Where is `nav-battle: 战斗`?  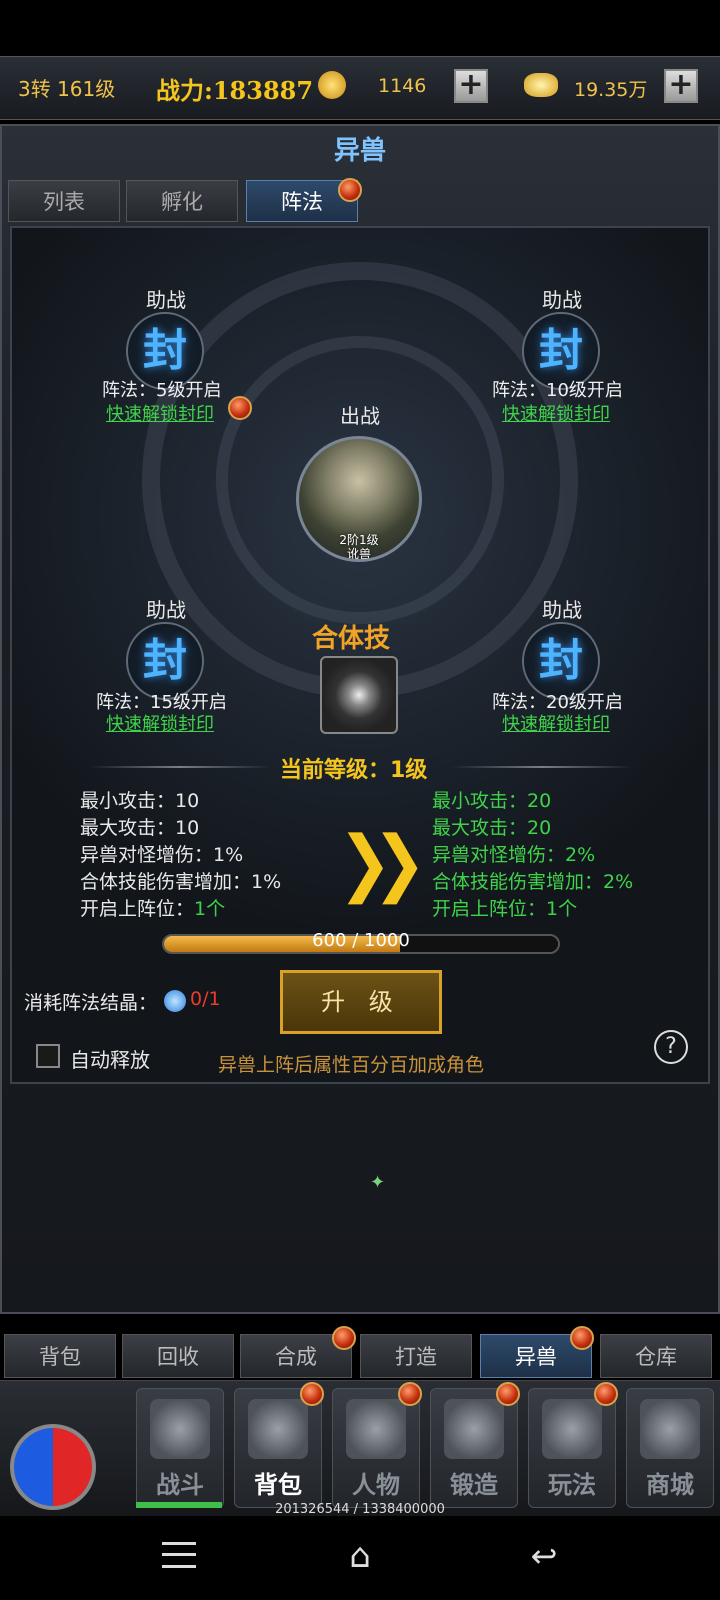 nav-battle: 战斗 is located at coordinates (180, 1448).